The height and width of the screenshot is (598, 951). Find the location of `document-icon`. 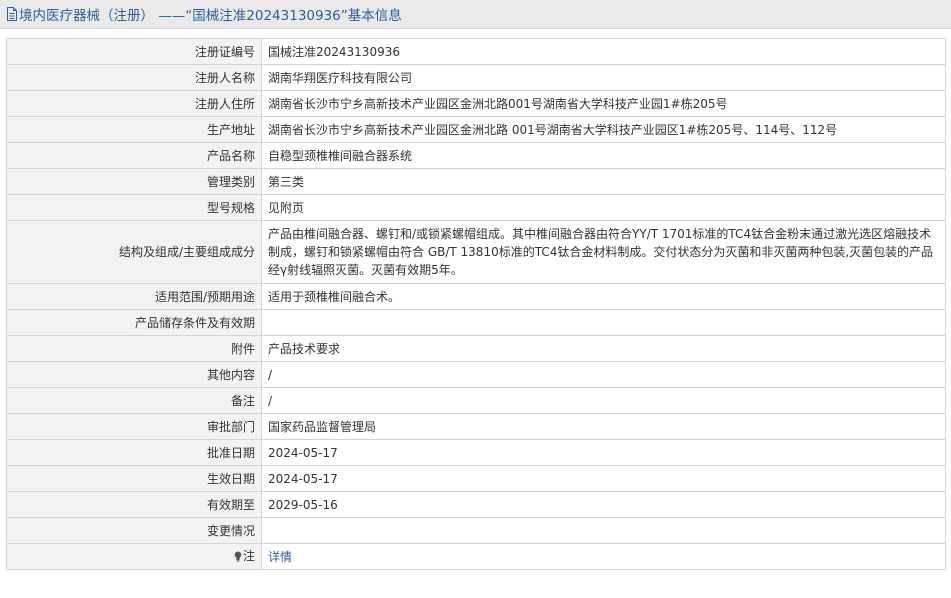

document-icon is located at coordinates (12, 14).